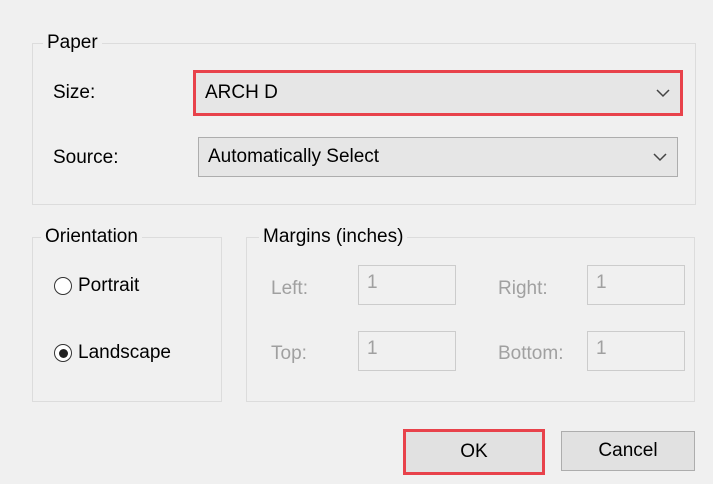 The height and width of the screenshot is (484, 713). Describe the element at coordinates (523, 288) in the screenshot. I see `right-label: Right:` at that location.